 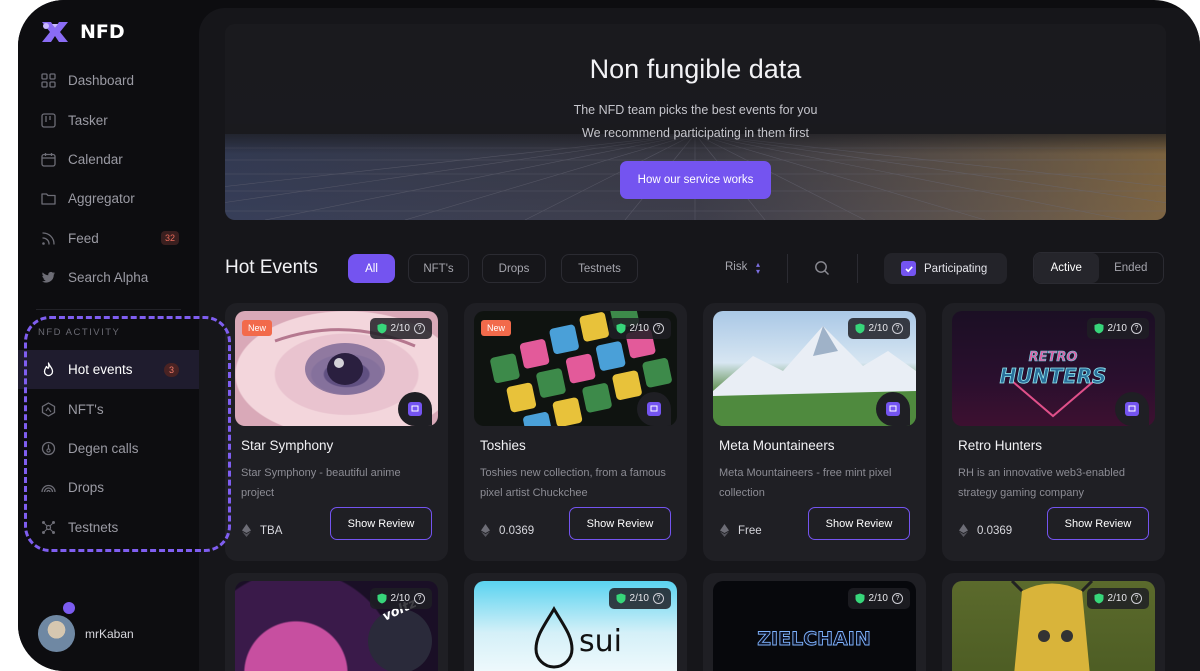 I want to click on event-card: sui 2/10 ?, so click(x=575, y=622).